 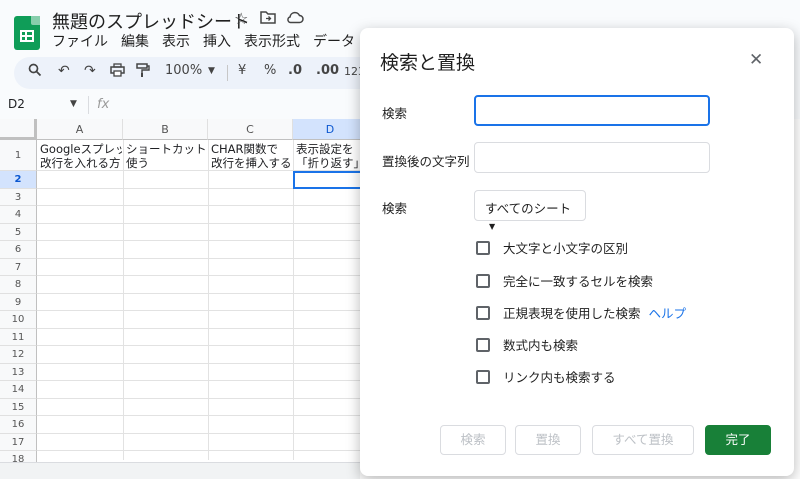 I want to click on horizontal-scrollbar, so click(x=180, y=470).